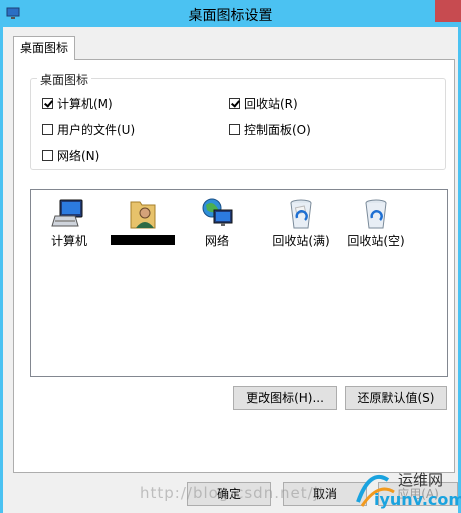  I want to click on window-frame-left, so click(1, 270).